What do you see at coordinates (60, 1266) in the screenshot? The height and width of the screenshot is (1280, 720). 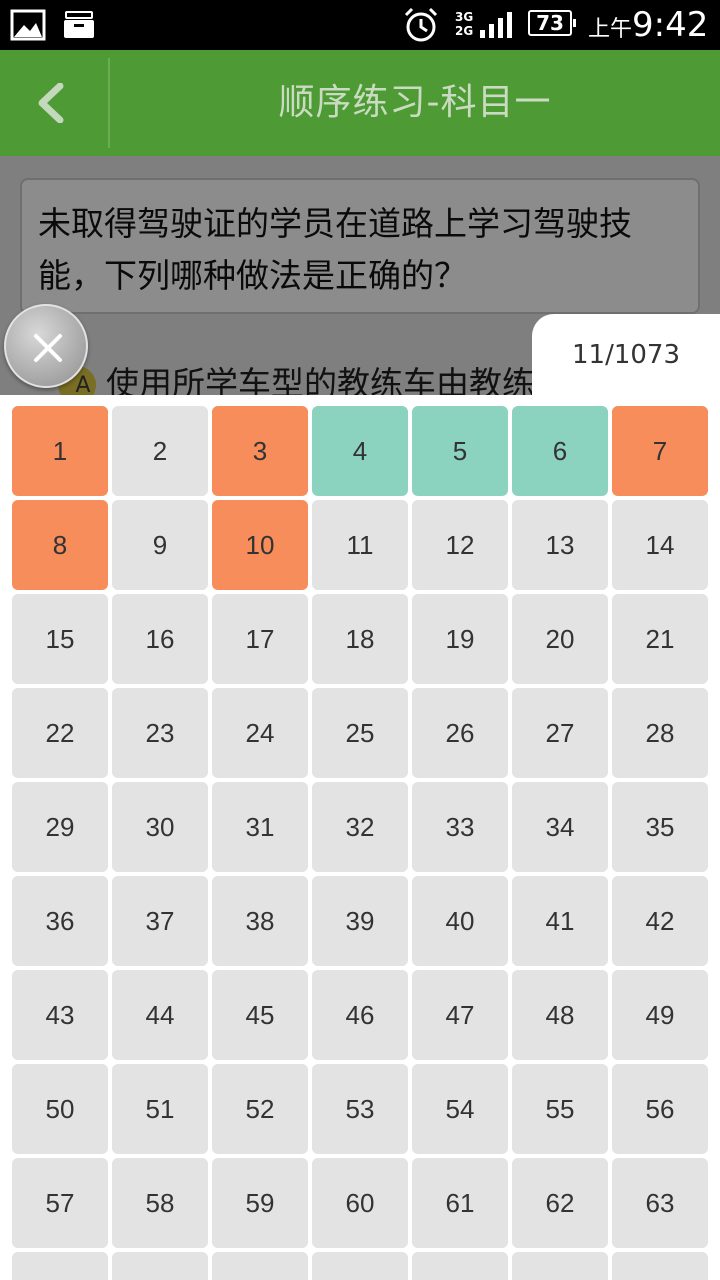 I see `question-number-cell: 64` at bounding box center [60, 1266].